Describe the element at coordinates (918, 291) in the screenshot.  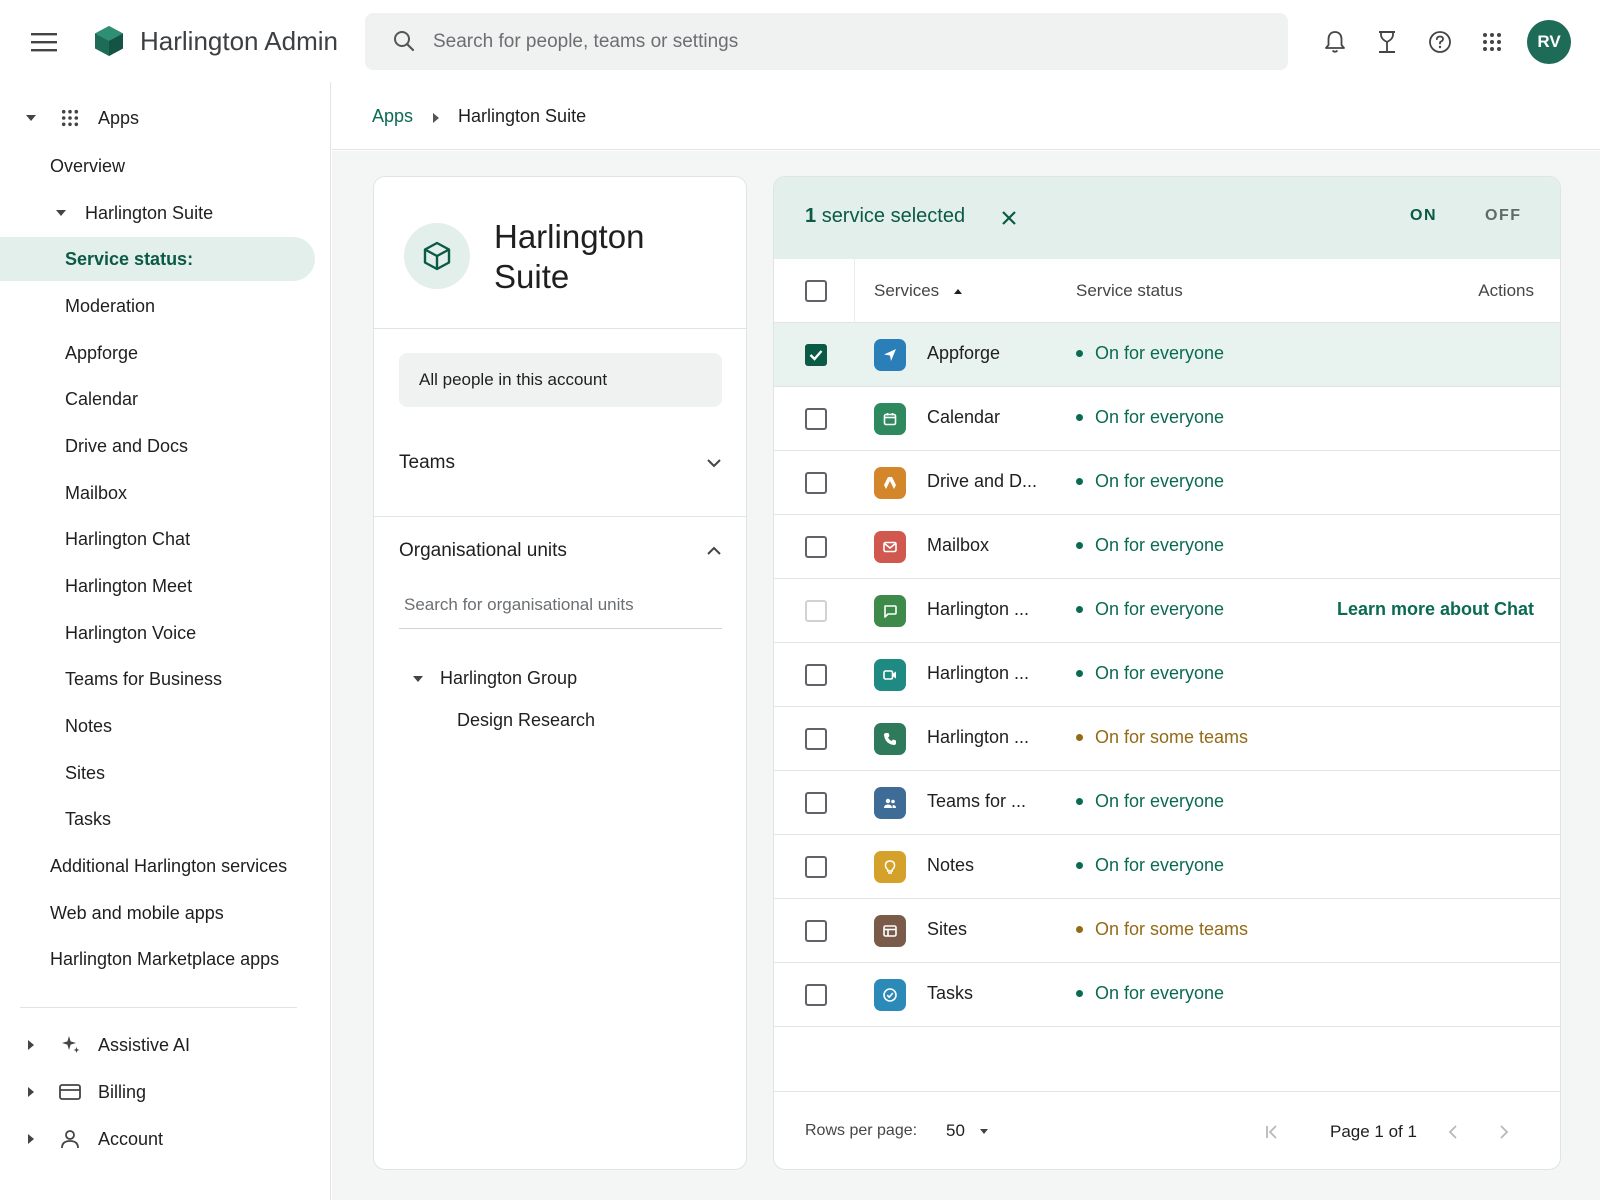
I see `services-column-header: Services` at that location.